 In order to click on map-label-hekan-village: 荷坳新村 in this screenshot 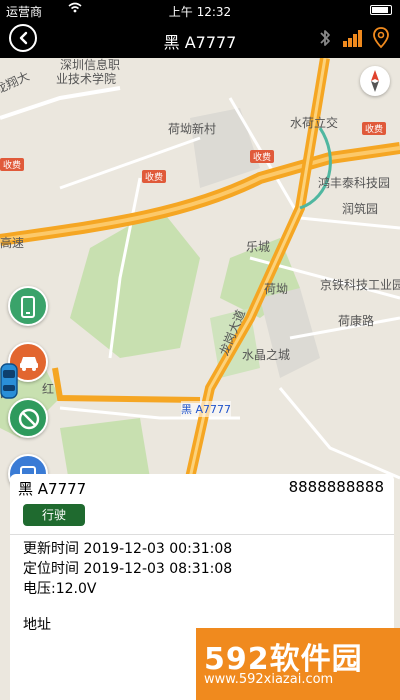, I will do `click(192, 129)`.